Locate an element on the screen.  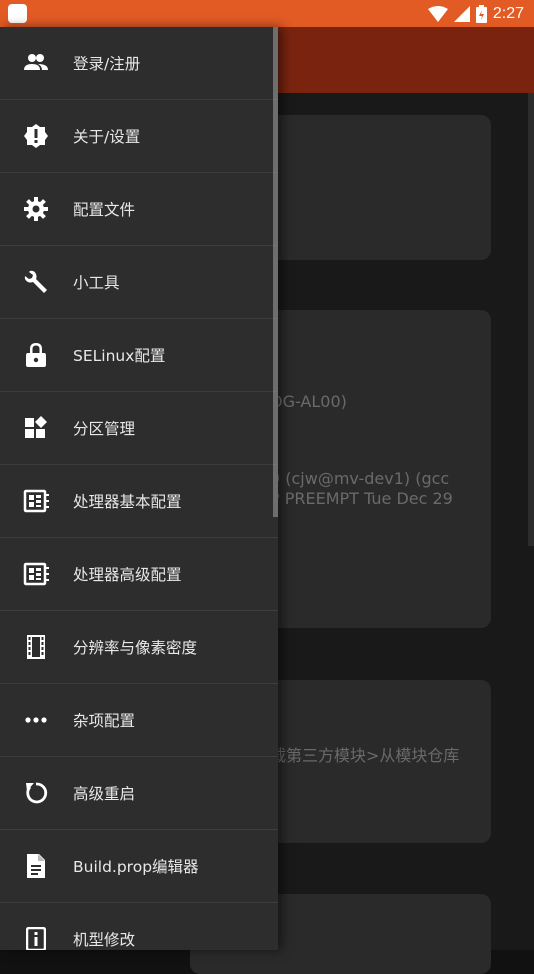
drawer-item-label: 机型修改 is located at coordinates (104, 940).